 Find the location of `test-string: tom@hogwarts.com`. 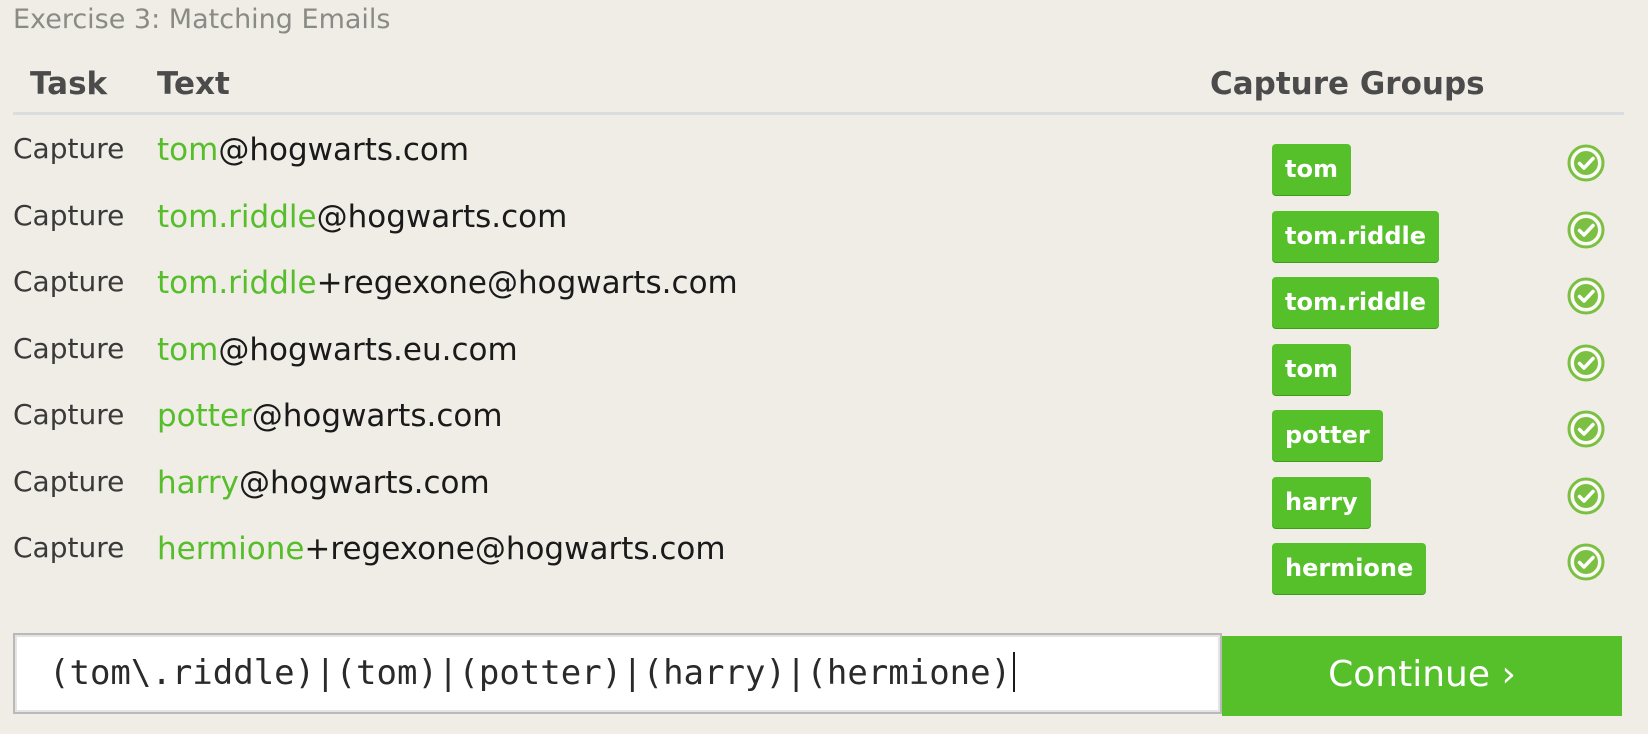

test-string: tom@hogwarts.com is located at coordinates (313, 150).